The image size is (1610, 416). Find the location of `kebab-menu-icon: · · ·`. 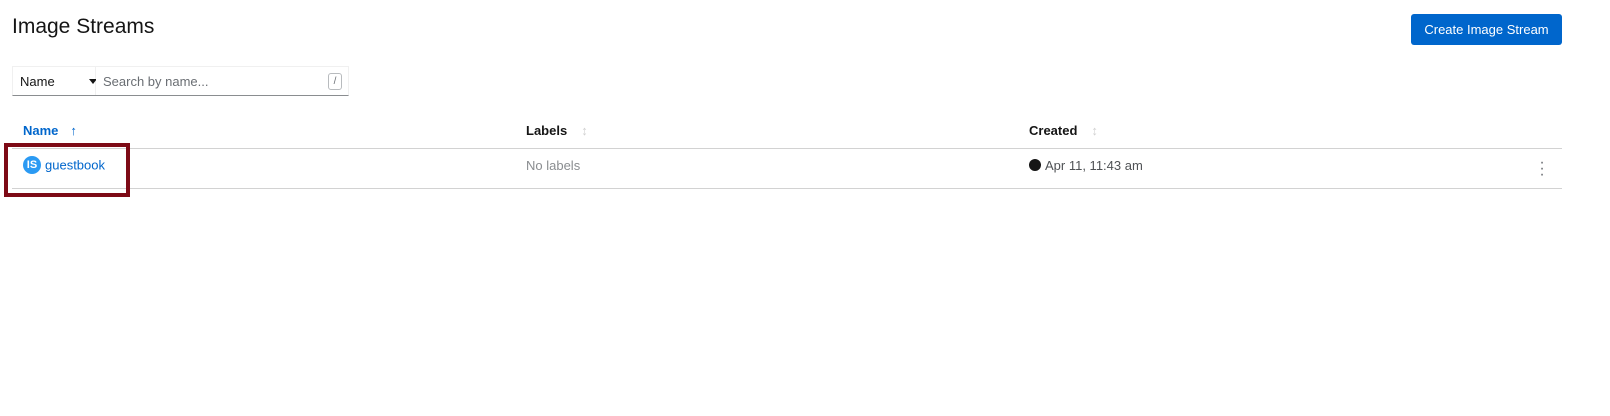

kebab-menu-icon: · · · is located at coordinates (1542, 169).